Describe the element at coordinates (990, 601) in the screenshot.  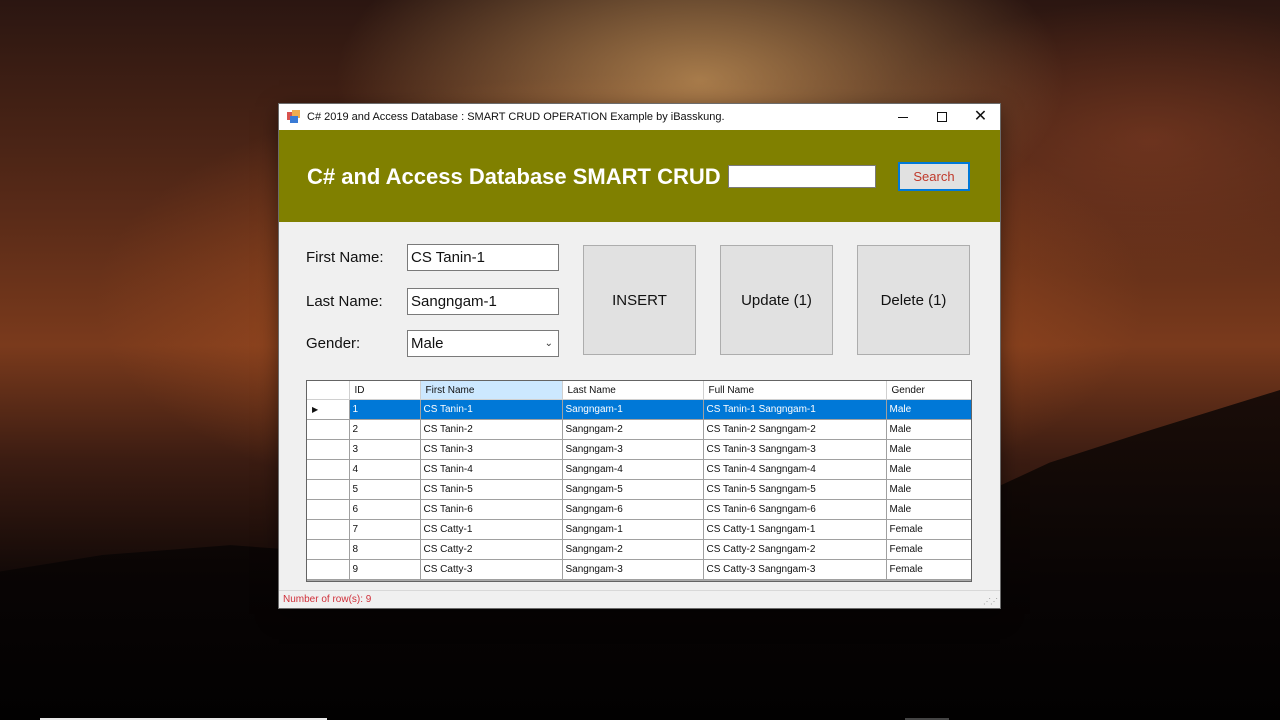
I see `resize-grip-icon: ⋰⋰` at that location.